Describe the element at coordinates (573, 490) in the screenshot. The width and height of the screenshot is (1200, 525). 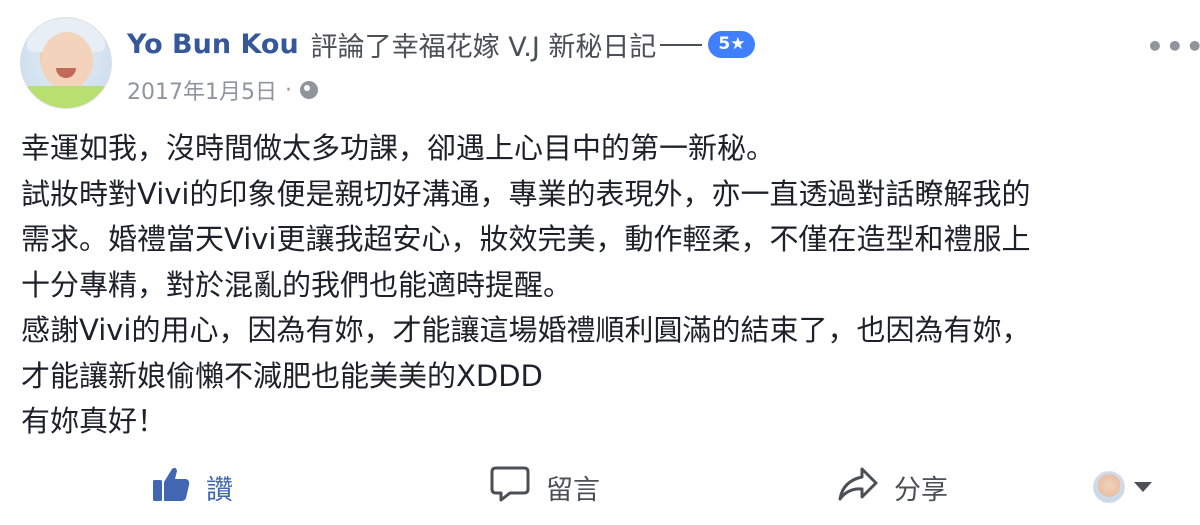
I see `comment-label: 留言` at that location.